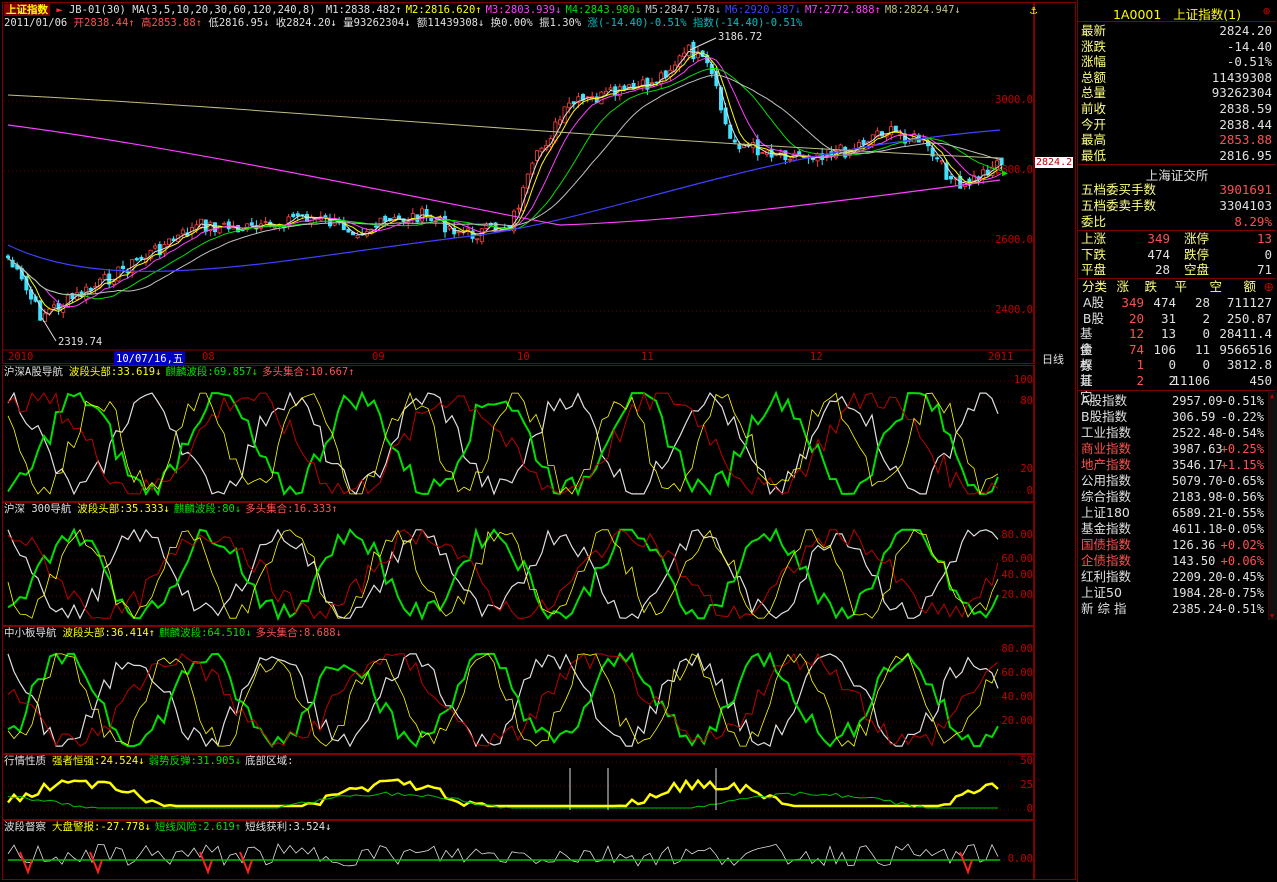 The height and width of the screenshot is (882, 1277). What do you see at coordinates (1272, 506) in the screenshot?
I see `scrollbar: ▲ ▼` at bounding box center [1272, 506].